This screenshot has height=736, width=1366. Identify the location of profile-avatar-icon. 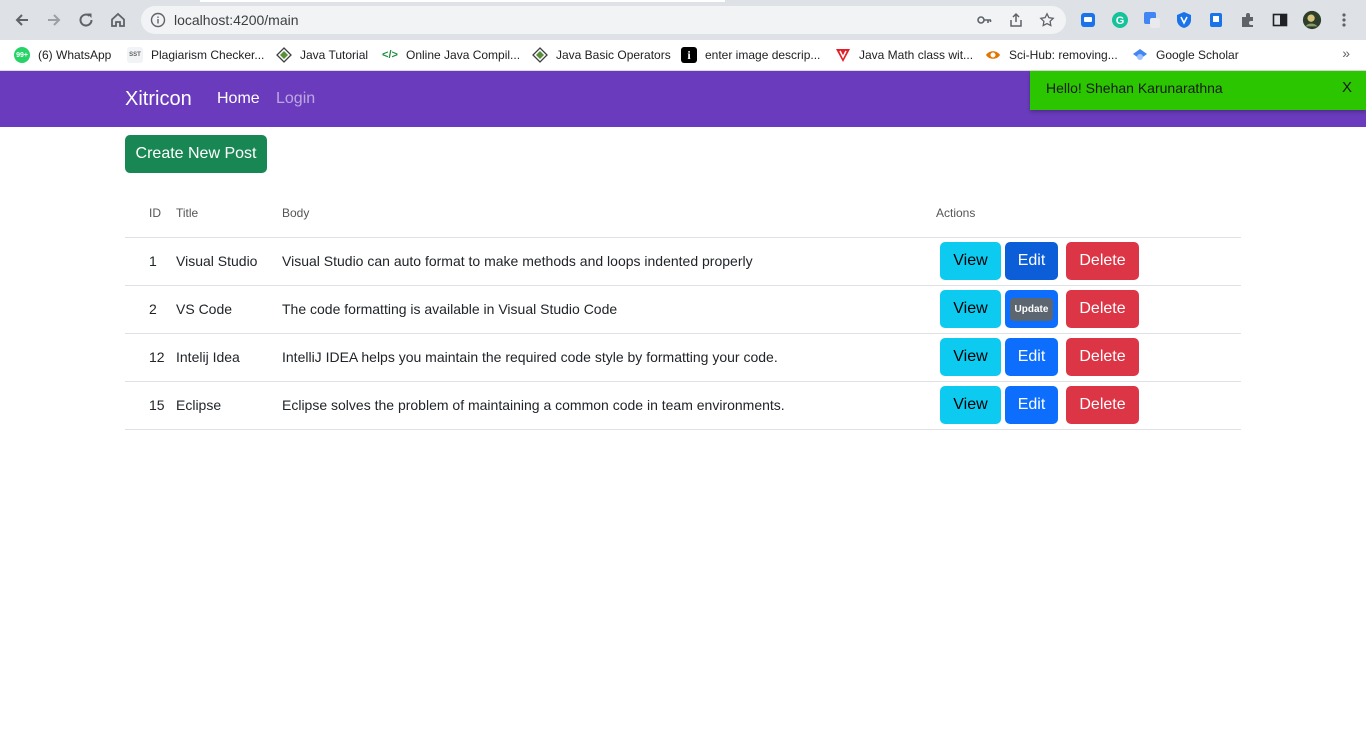
(1312, 20).